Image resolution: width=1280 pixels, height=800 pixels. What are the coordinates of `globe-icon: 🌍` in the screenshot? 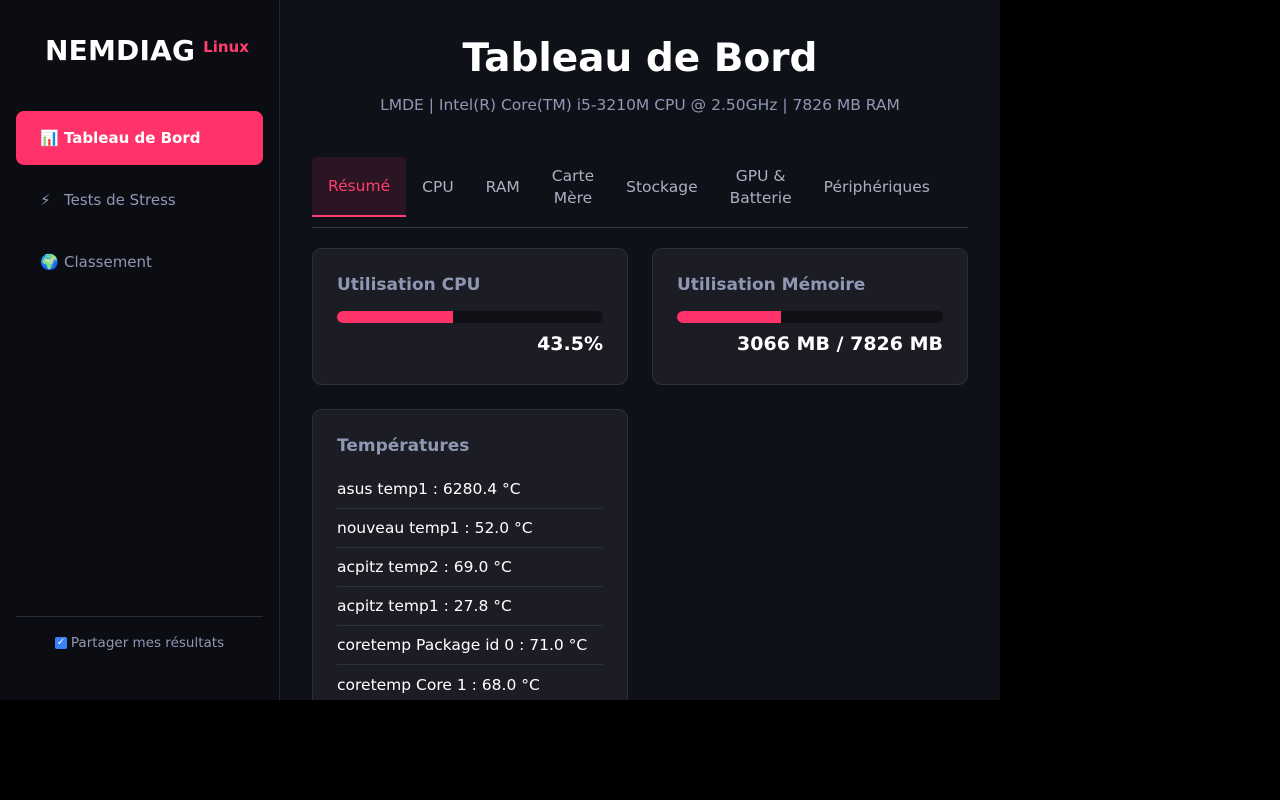 It's located at (49, 262).